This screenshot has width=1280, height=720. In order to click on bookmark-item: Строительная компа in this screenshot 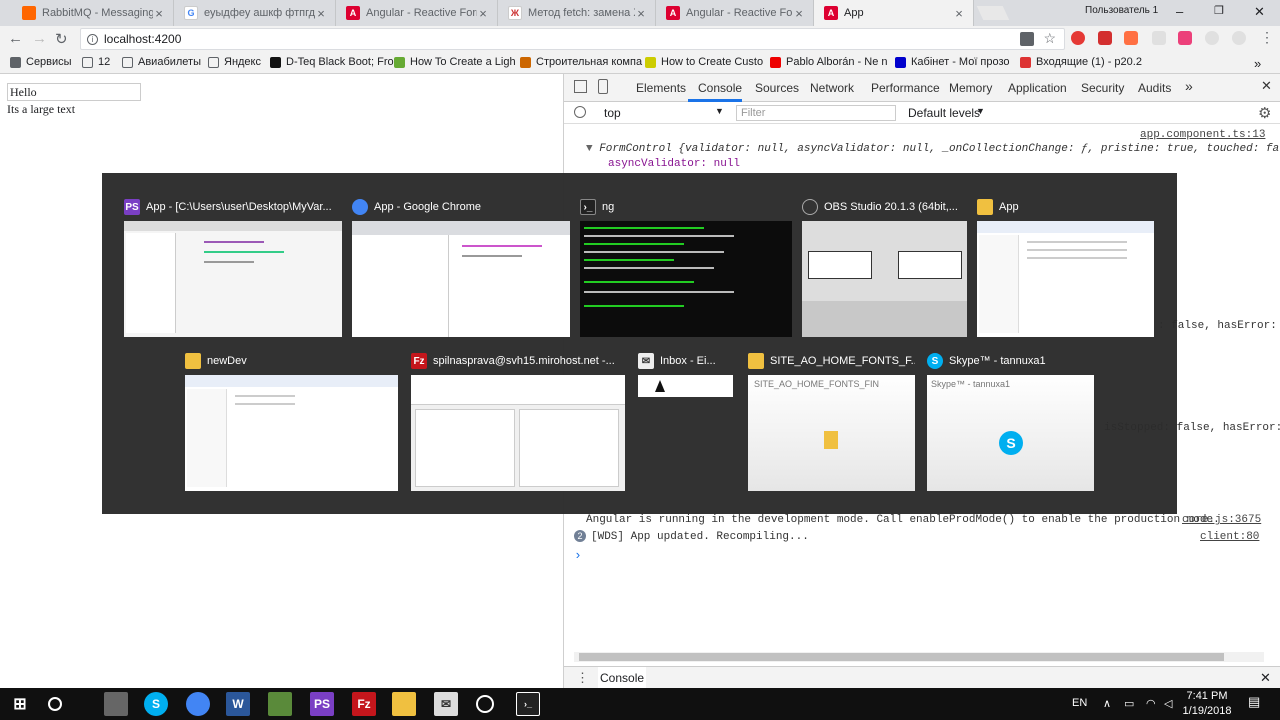, I will do `click(581, 62)`.